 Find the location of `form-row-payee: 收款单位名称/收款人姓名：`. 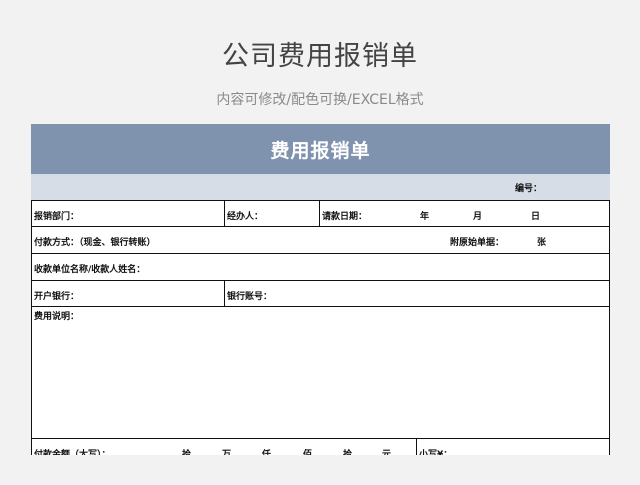

form-row-payee: 收款单位名称/收款人姓名： is located at coordinates (320, 266).